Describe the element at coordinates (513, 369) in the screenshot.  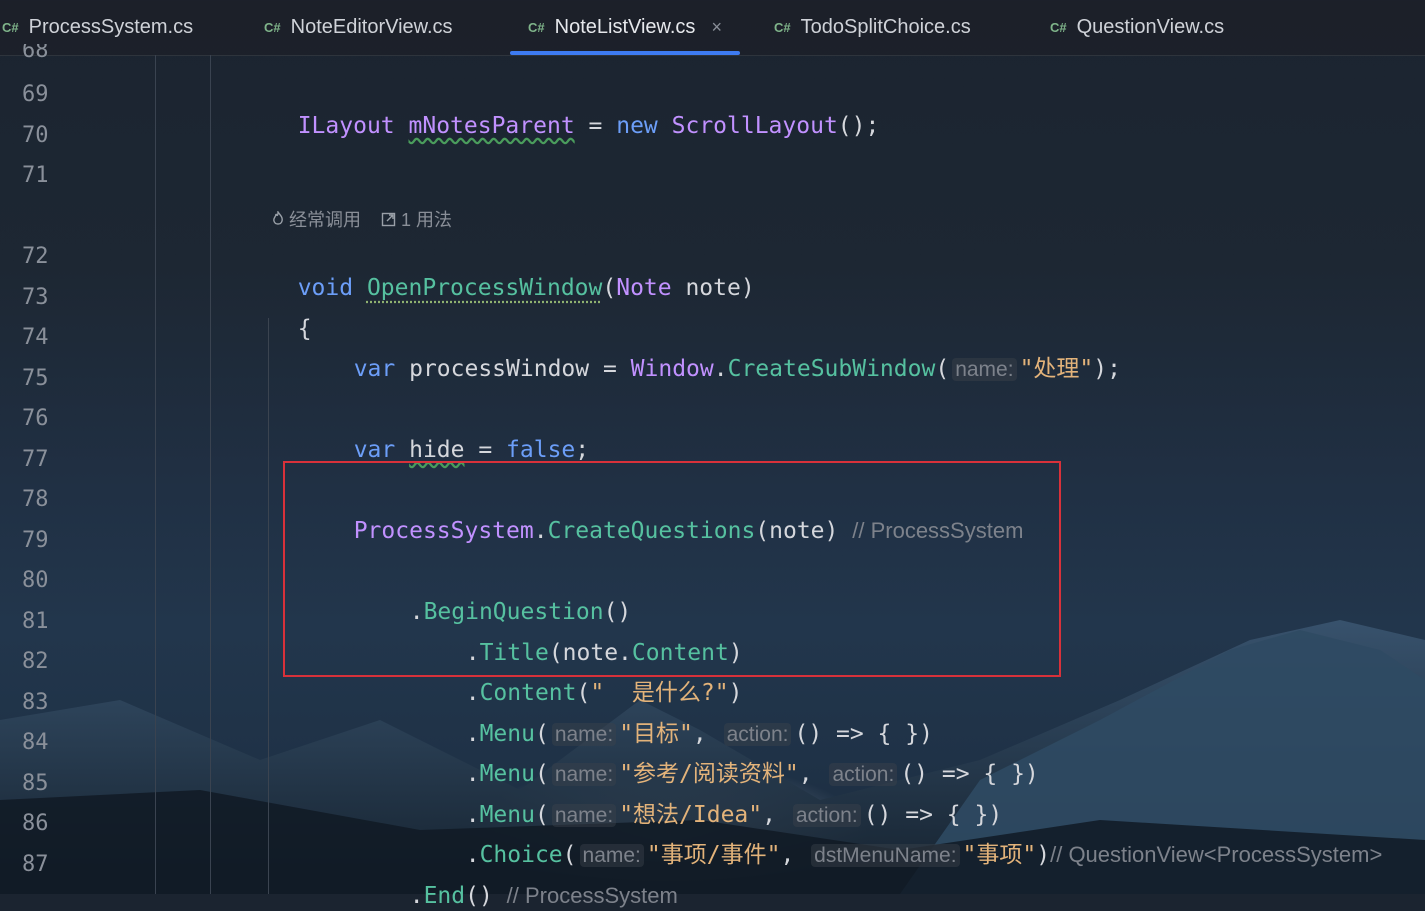
I see `variable-token: processWindow =` at that location.